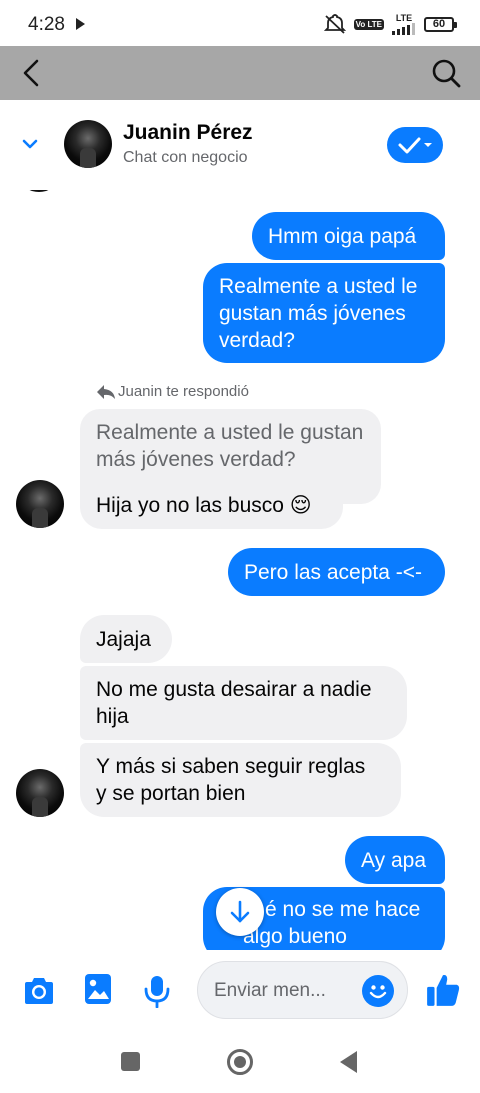 The height and width of the screenshot is (1093, 480). Describe the element at coordinates (403, 28) in the screenshot. I see `signal-icon` at that location.